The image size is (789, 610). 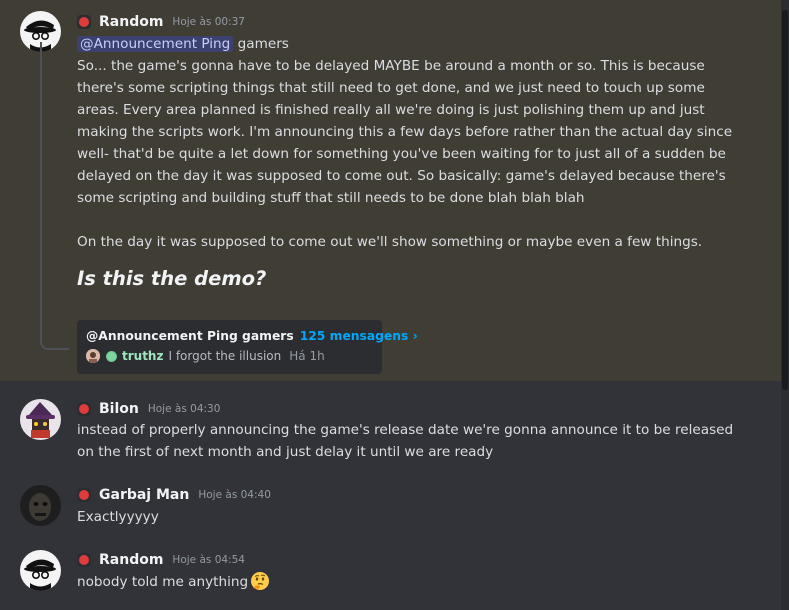 I want to click on thread-last-time: Há 1h, so click(x=307, y=356).